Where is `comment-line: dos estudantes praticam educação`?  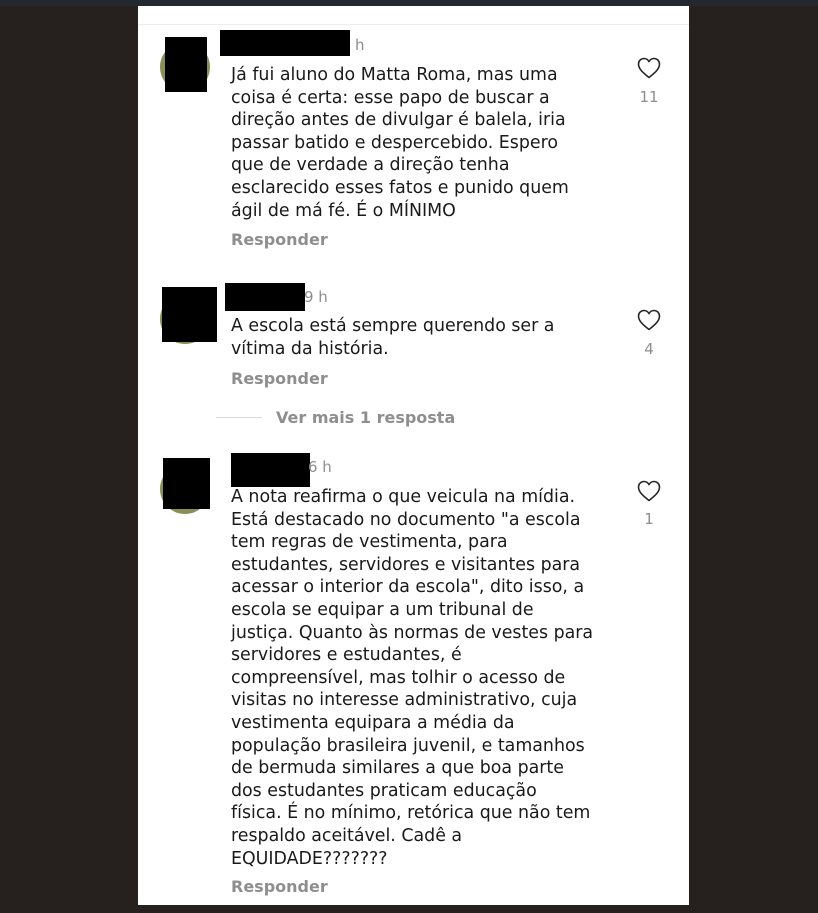
comment-line: dos estudantes praticam educação is located at coordinates (384, 790).